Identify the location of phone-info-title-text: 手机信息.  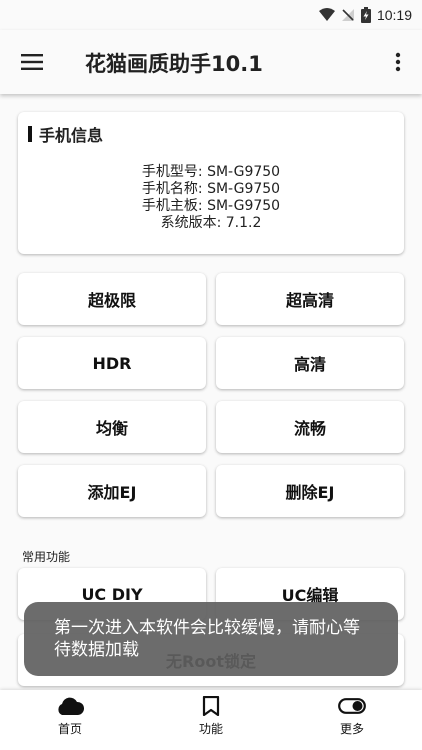
(71, 135).